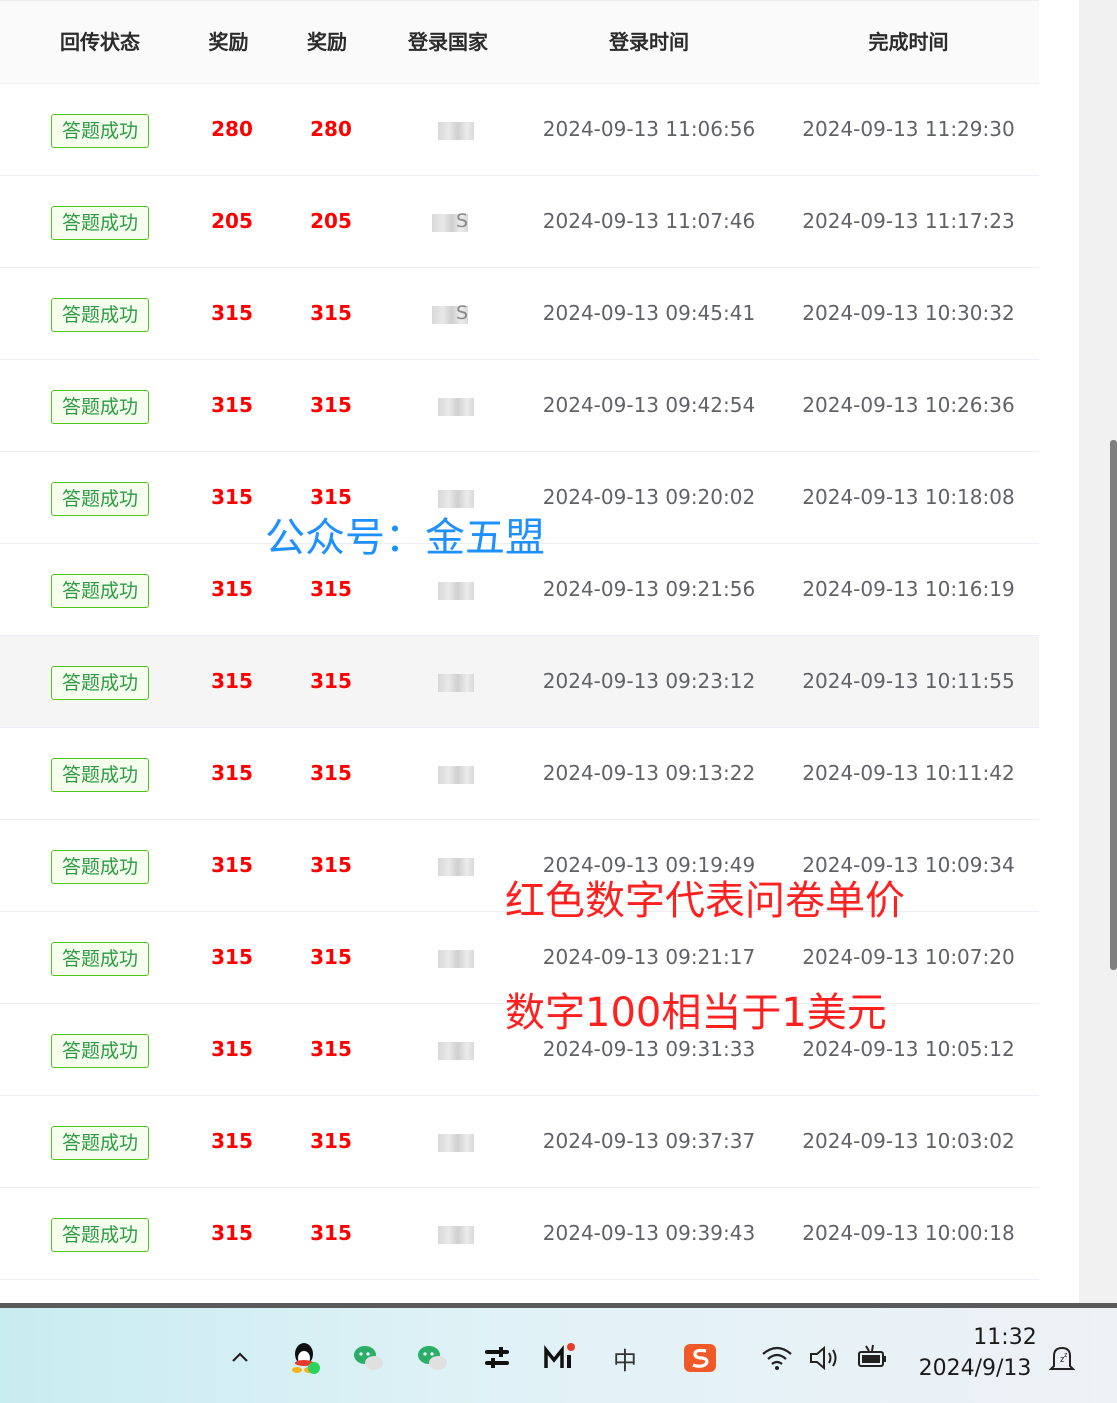 The image size is (1117, 1403). Describe the element at coordinates (975, 1368) in the screenshot. I see `clock-date: 2024/9/13` at that location.